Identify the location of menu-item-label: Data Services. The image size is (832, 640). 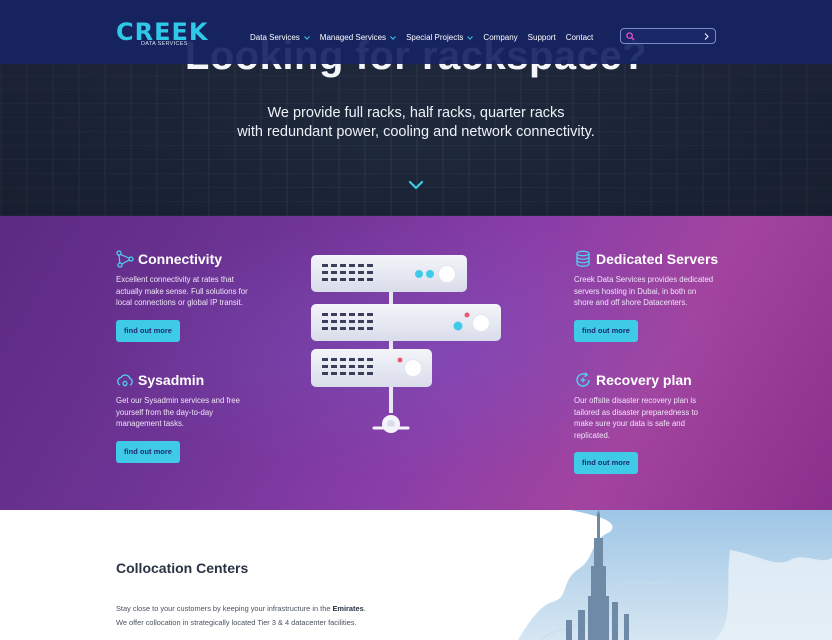
(275, 37).